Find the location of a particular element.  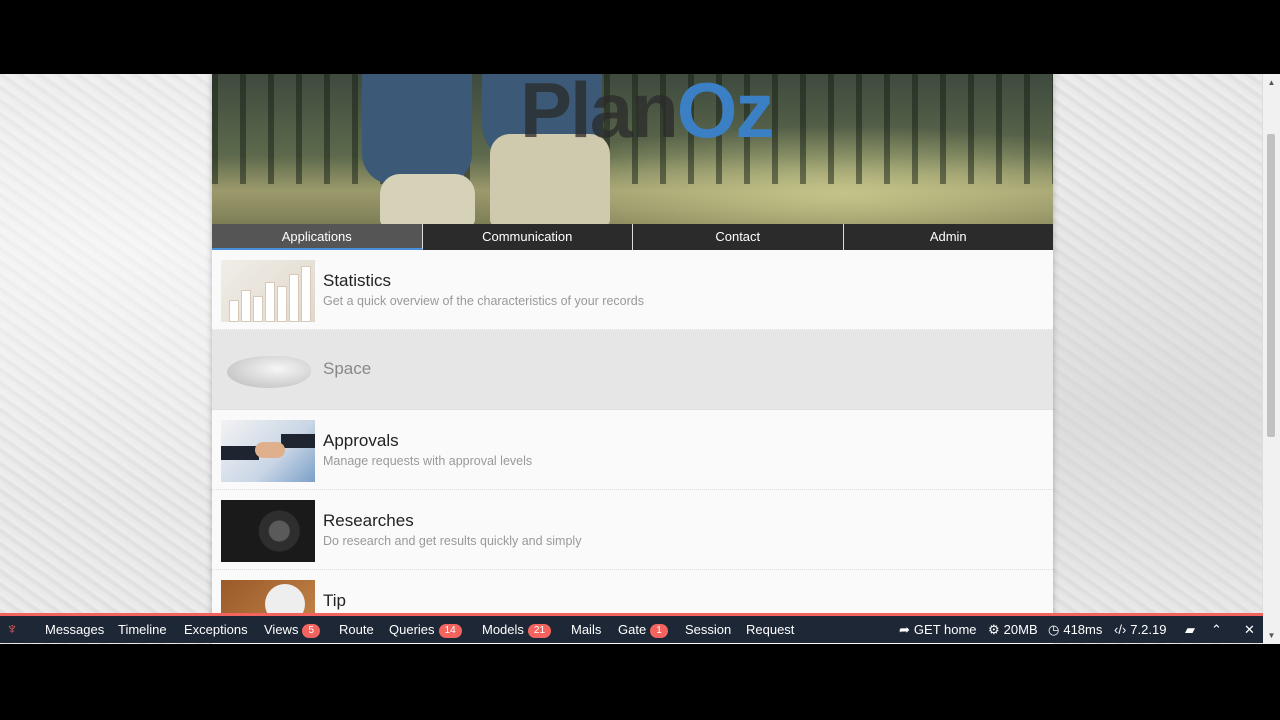

vertical-scrollbar: ▲ ▼ is located at coordinates (1271, 359).